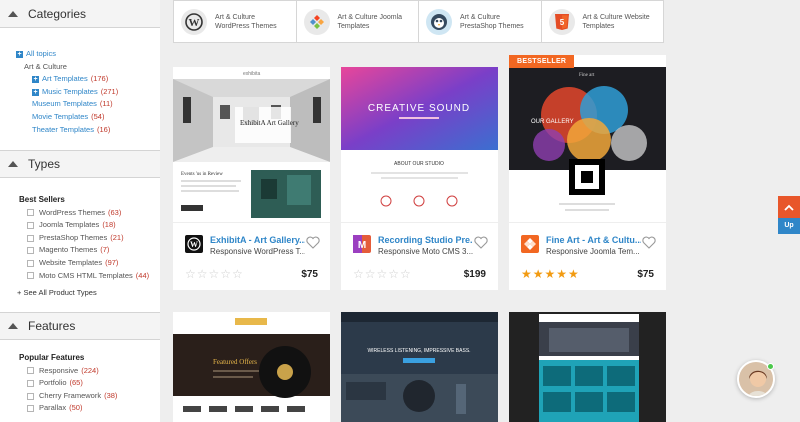 The width and height of the screenshot is (800, 422). I want to click on categories-title: Categories, so click(57, 13).